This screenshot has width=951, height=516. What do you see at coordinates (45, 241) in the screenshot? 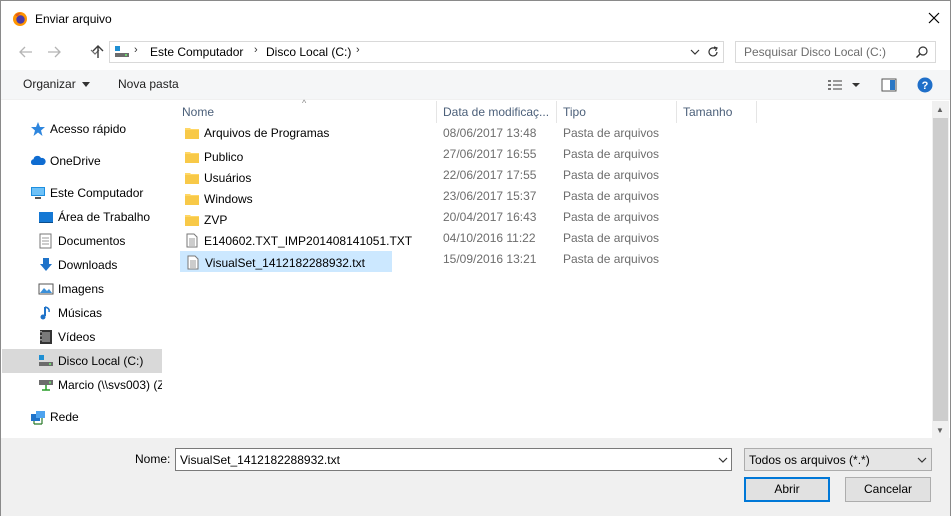
I see `documents-icon` at bounding box center [45, 241].